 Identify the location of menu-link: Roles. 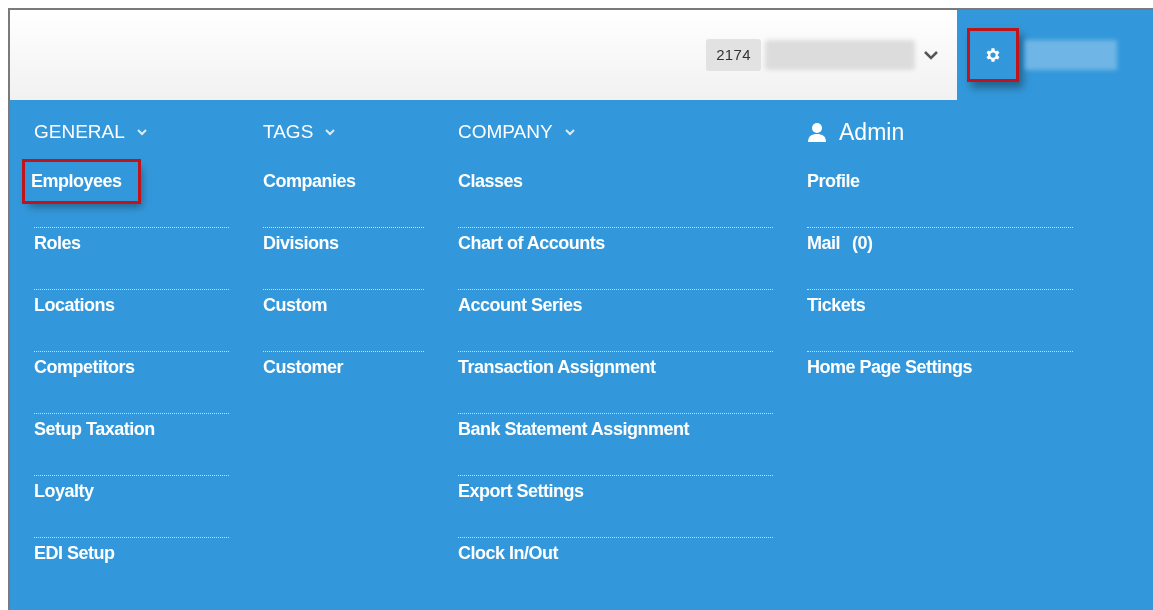
(57, 243).